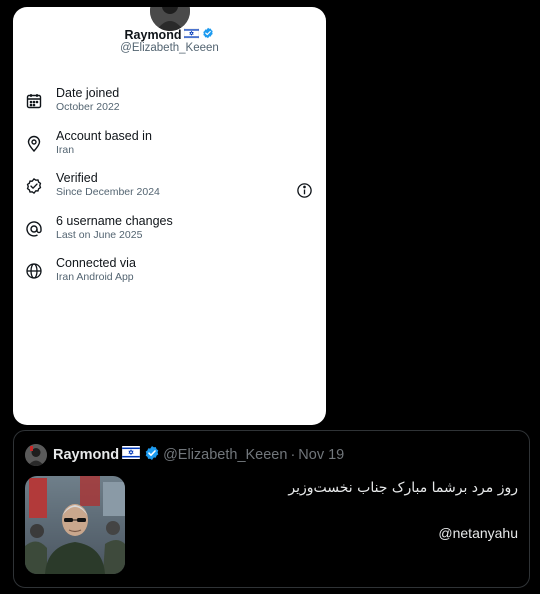 The width and height of the screenshot is (540, 594). I want to click on tweet-handle: @Elizabeth_Keeen, so click(225, 455).